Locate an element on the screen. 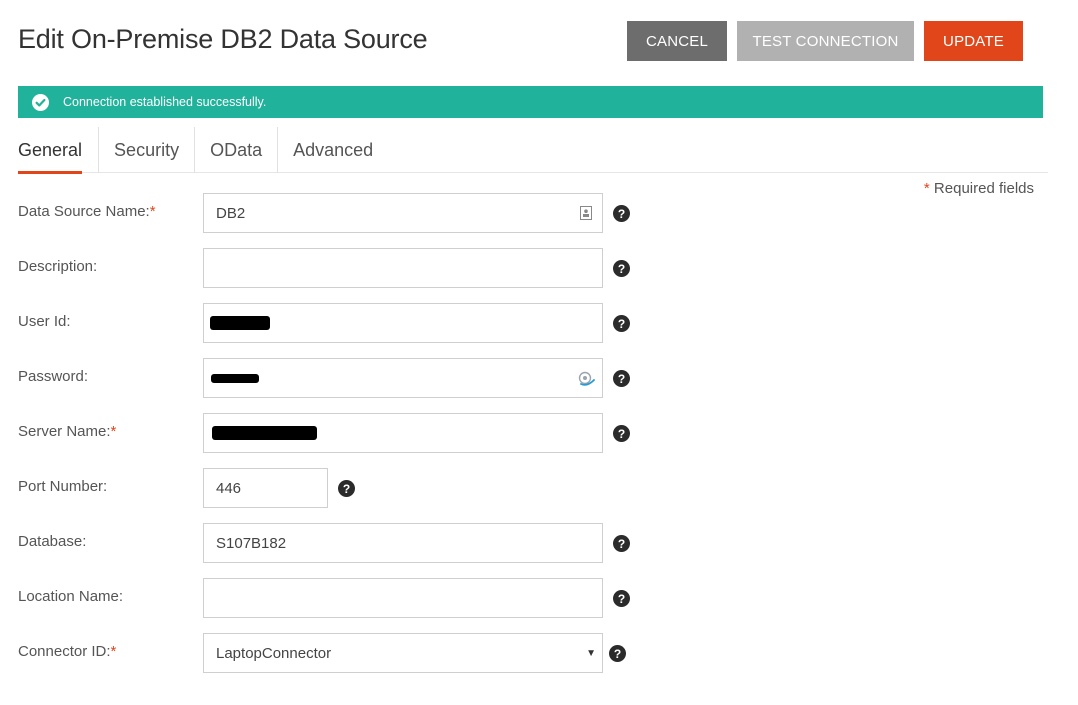 This screenshot has width=1078, height=705. description-label: Description: is located at coordinates (58, 266).